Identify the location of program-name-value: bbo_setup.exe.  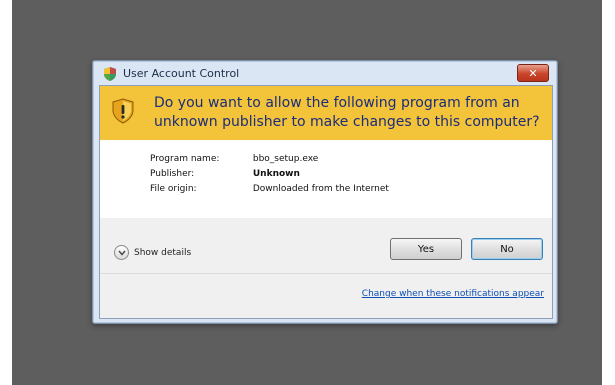
(285, 159).